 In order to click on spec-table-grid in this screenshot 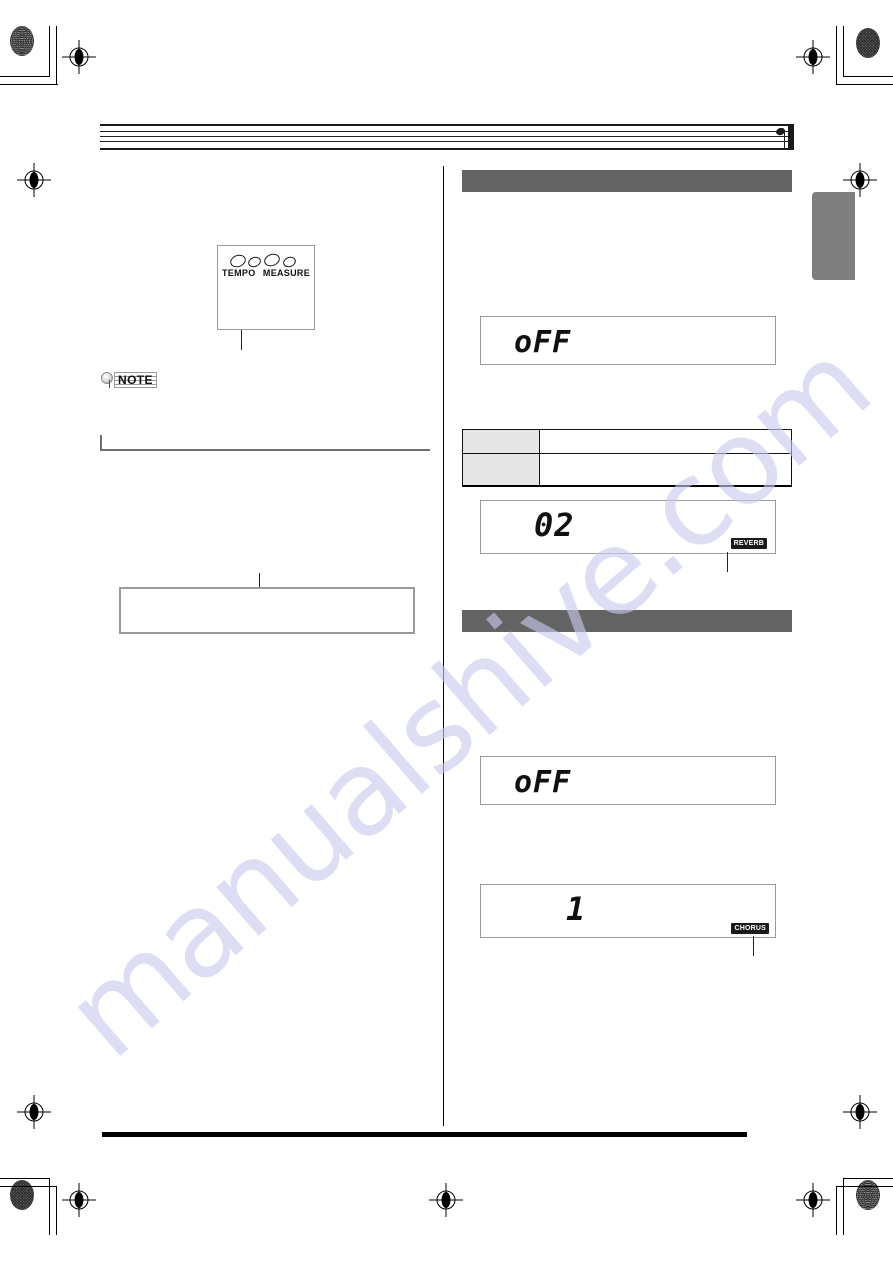, I will do `click(627, 457)`.